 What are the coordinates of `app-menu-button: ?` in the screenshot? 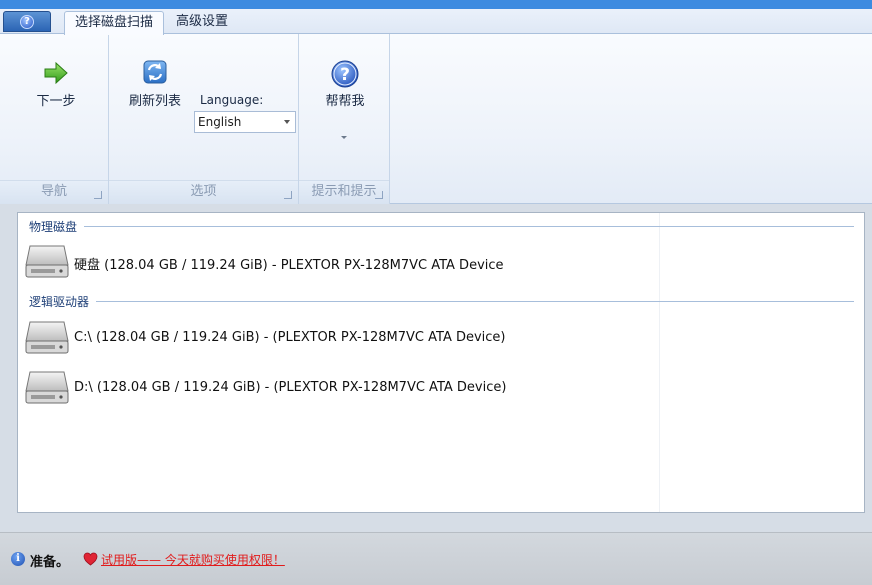 It's located at (27, 21).